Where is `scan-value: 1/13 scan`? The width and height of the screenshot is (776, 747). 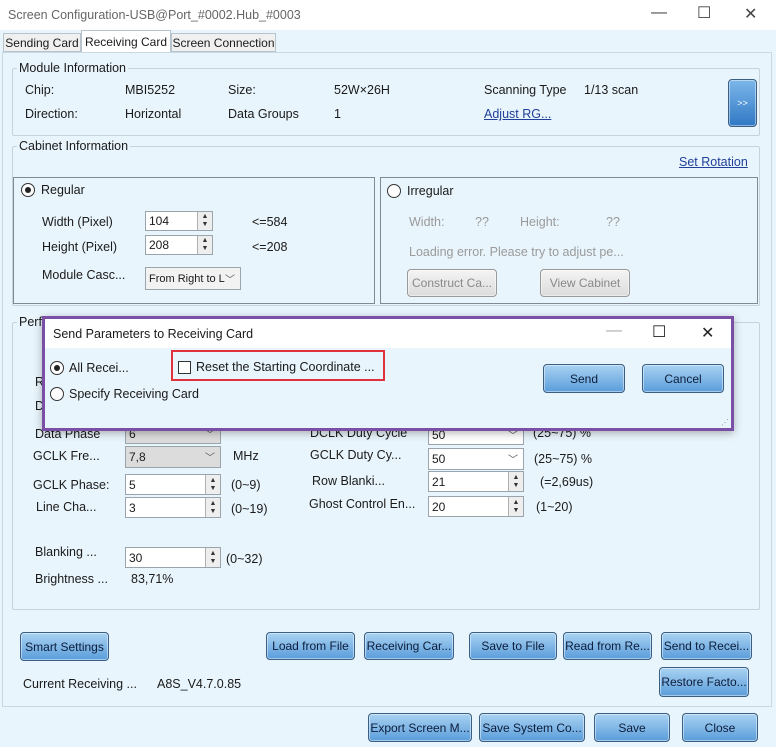 scan-value: 1/13 scan is located at coordinates (611, 90).